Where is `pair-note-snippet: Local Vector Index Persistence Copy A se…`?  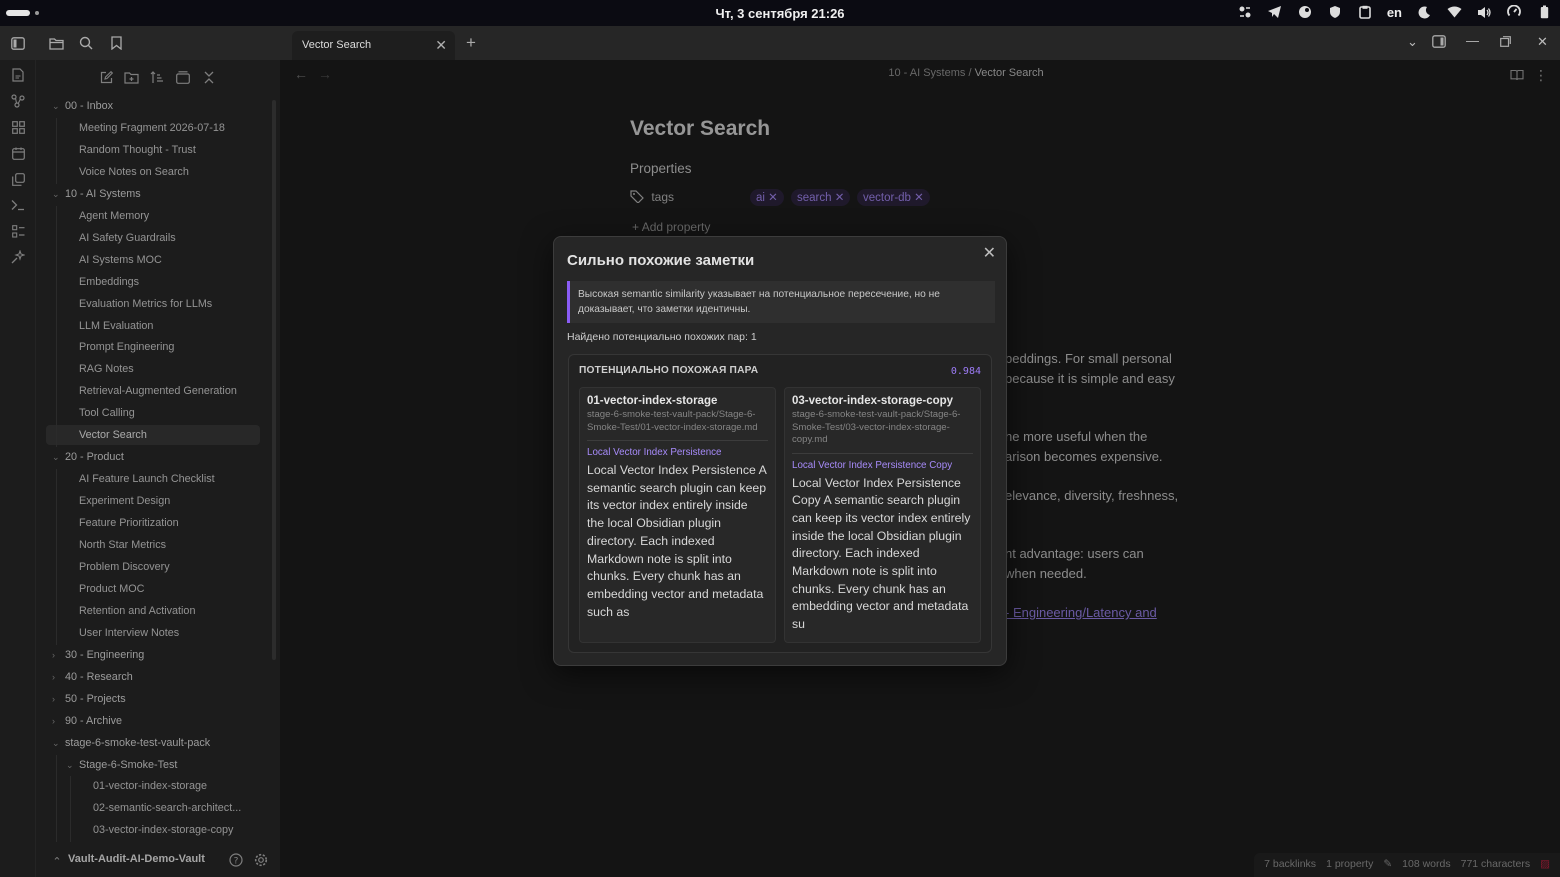
pair-note-snippet: Local Vector Index Persistence Copy A se… is located at coordinates (881, 553).